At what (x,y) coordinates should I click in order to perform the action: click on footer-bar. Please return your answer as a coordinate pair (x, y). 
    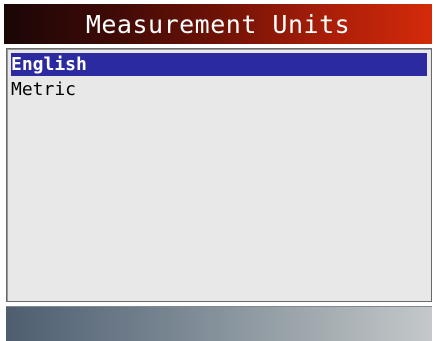
    Looking at the image, I should click on (219, 323).